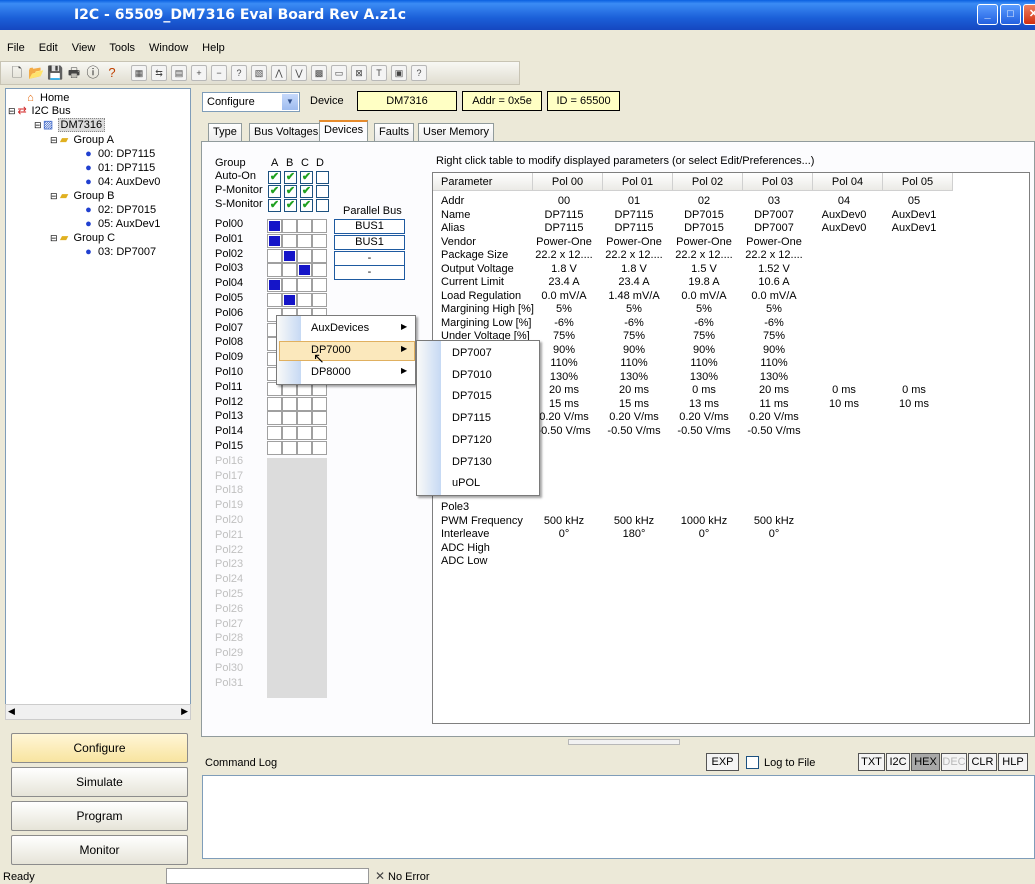 This screenshot has height=884, width=1035. I want to click on tool-icon-12: ?, so click(419, 73).